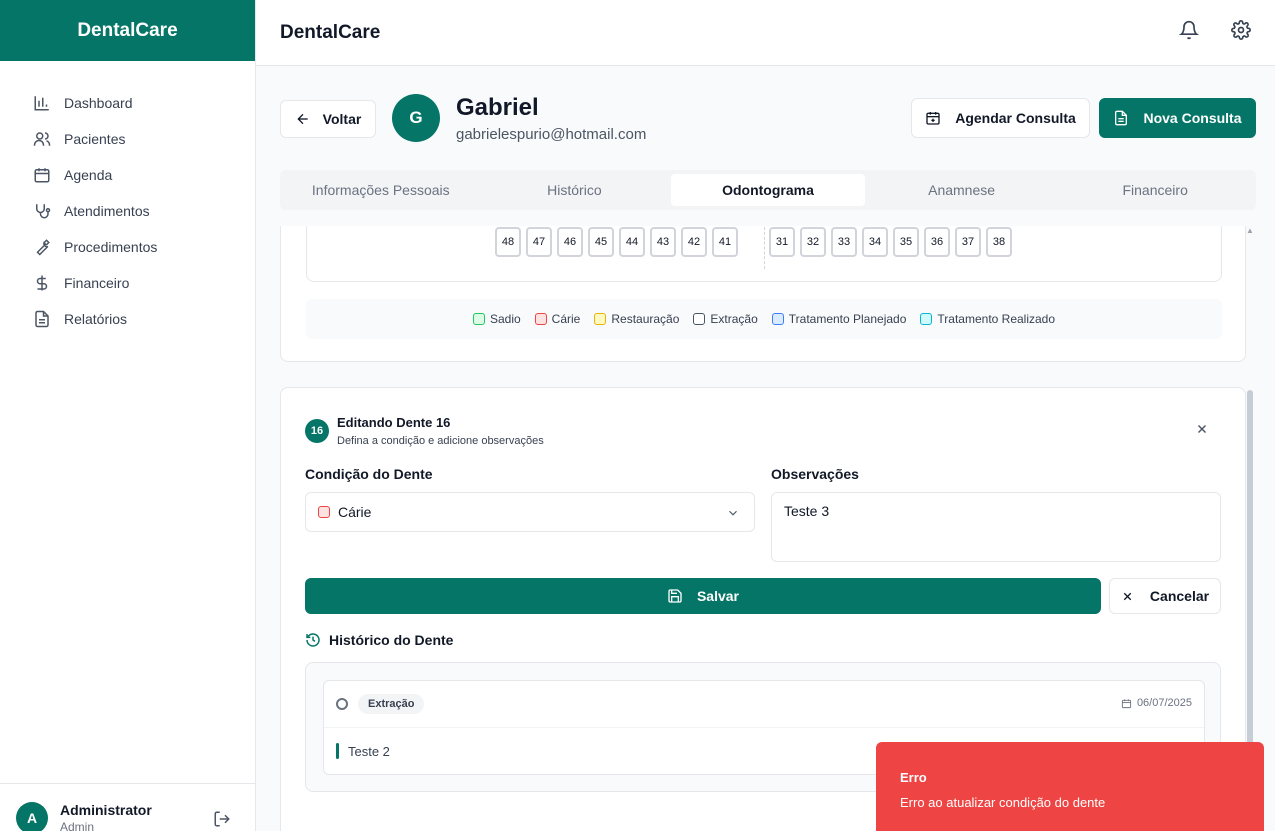  Describe the element at coordinates (1155, 190) in the screenshot. I see `tab-financeiro: Financeiro` at that location.